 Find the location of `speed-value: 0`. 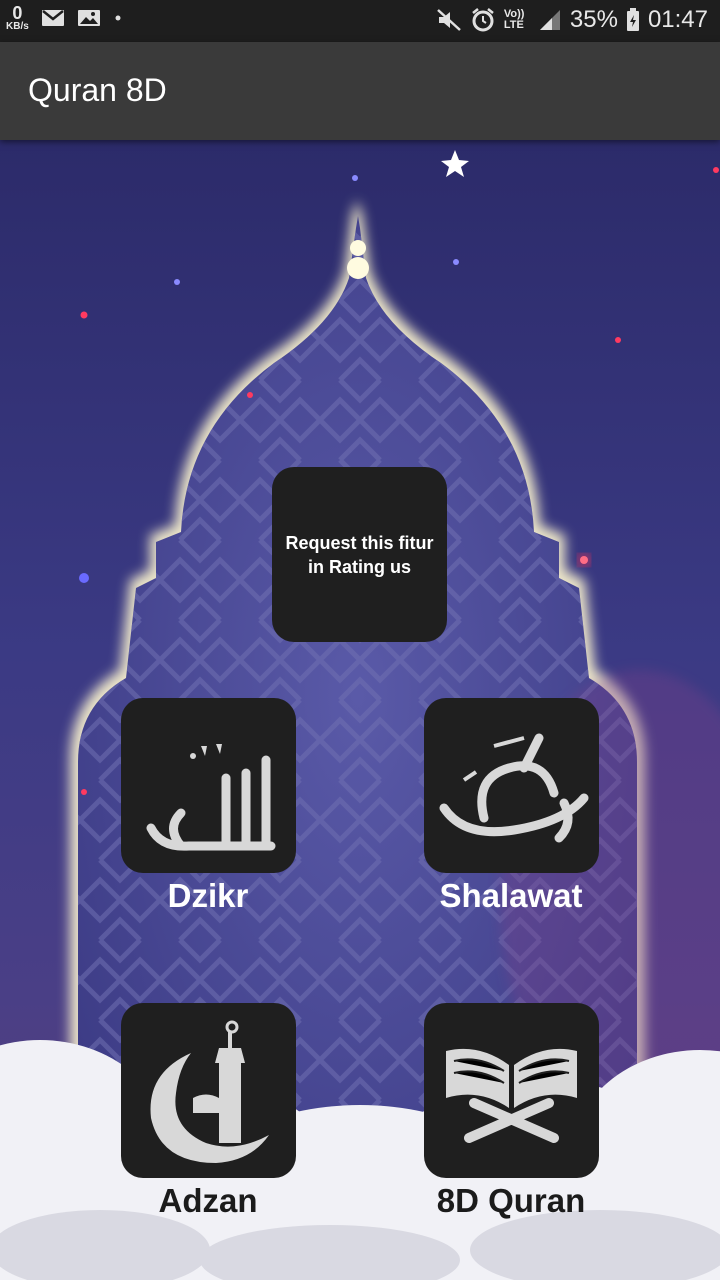

speed-value: 0 is located at coordinates (17, 13).